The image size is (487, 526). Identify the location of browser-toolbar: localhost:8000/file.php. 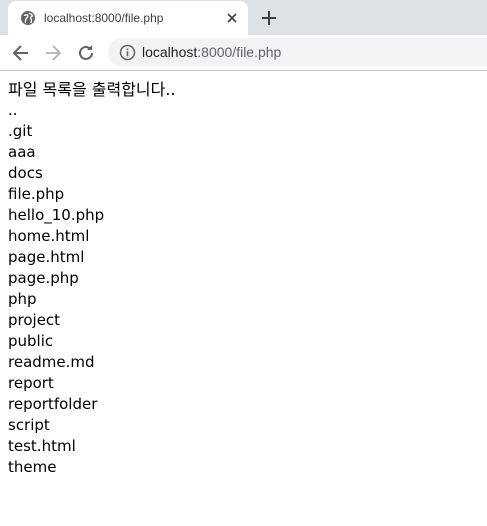
(243, 53).